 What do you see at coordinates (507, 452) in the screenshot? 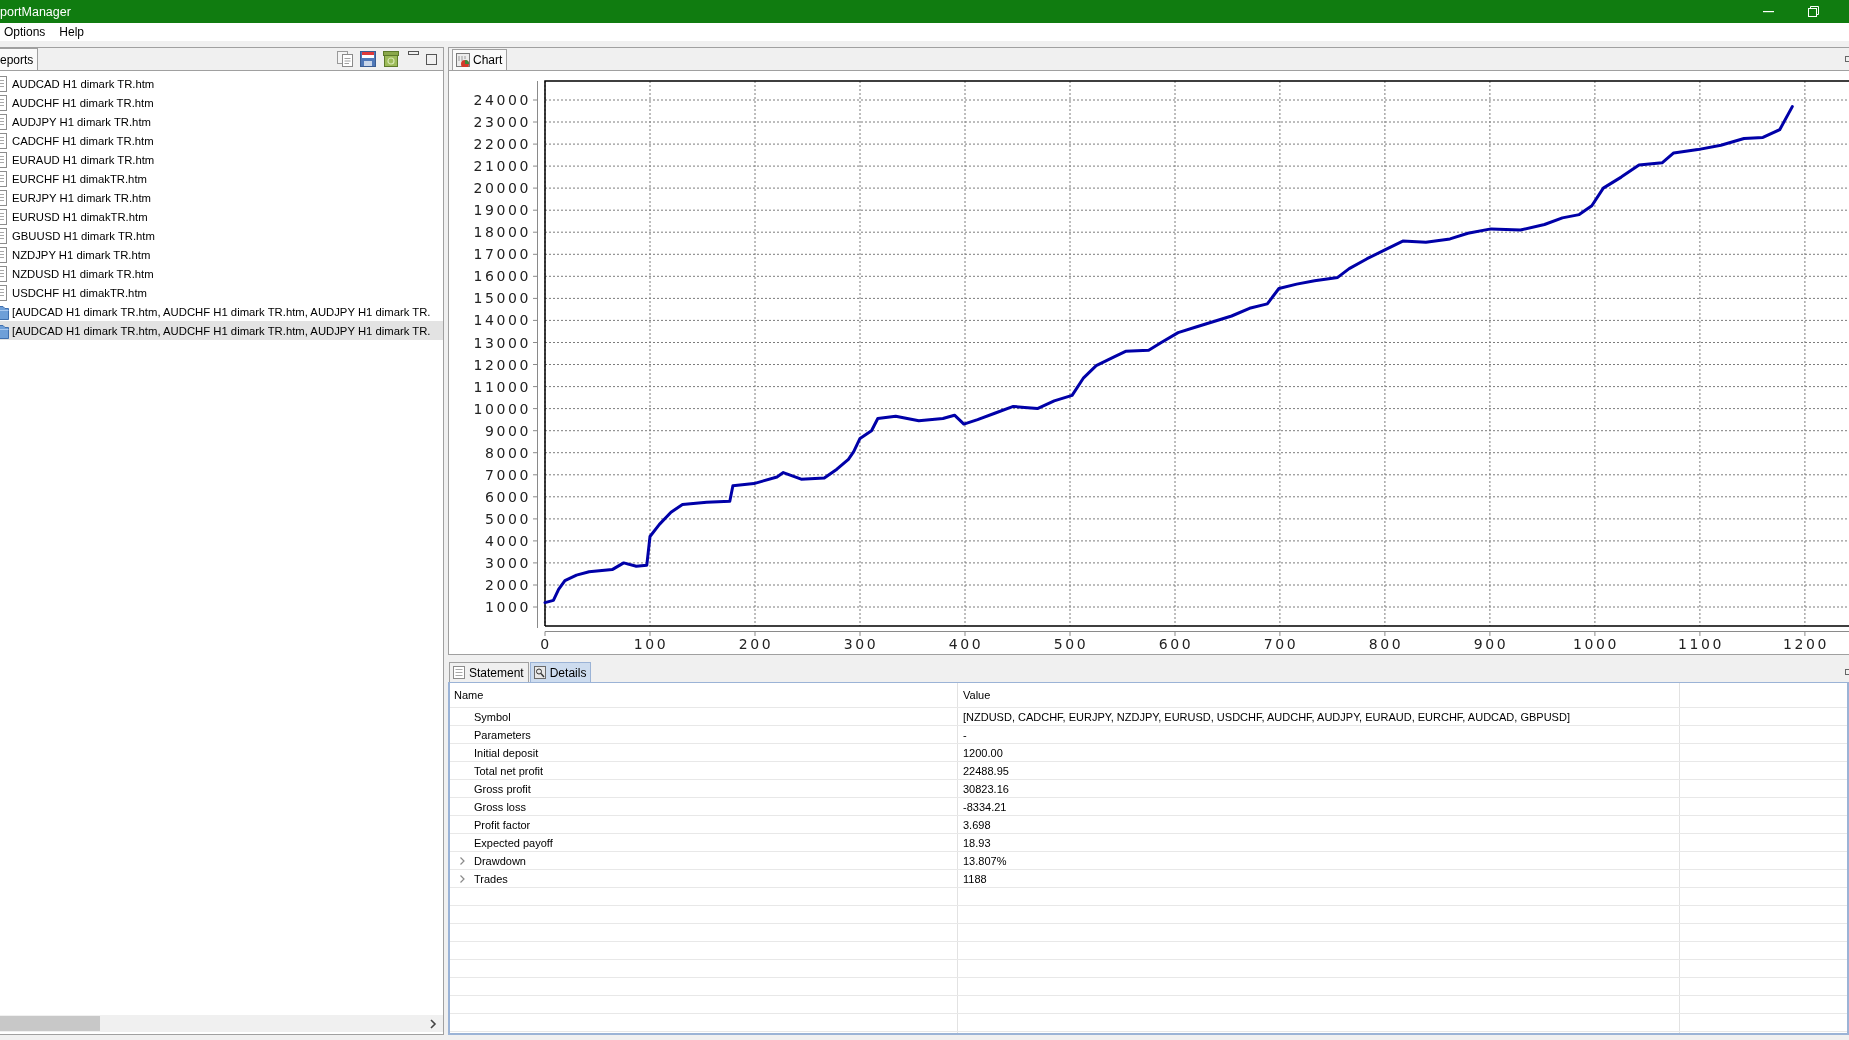
I see `y-axis-label: 8000` at bounding box center [507, 452].